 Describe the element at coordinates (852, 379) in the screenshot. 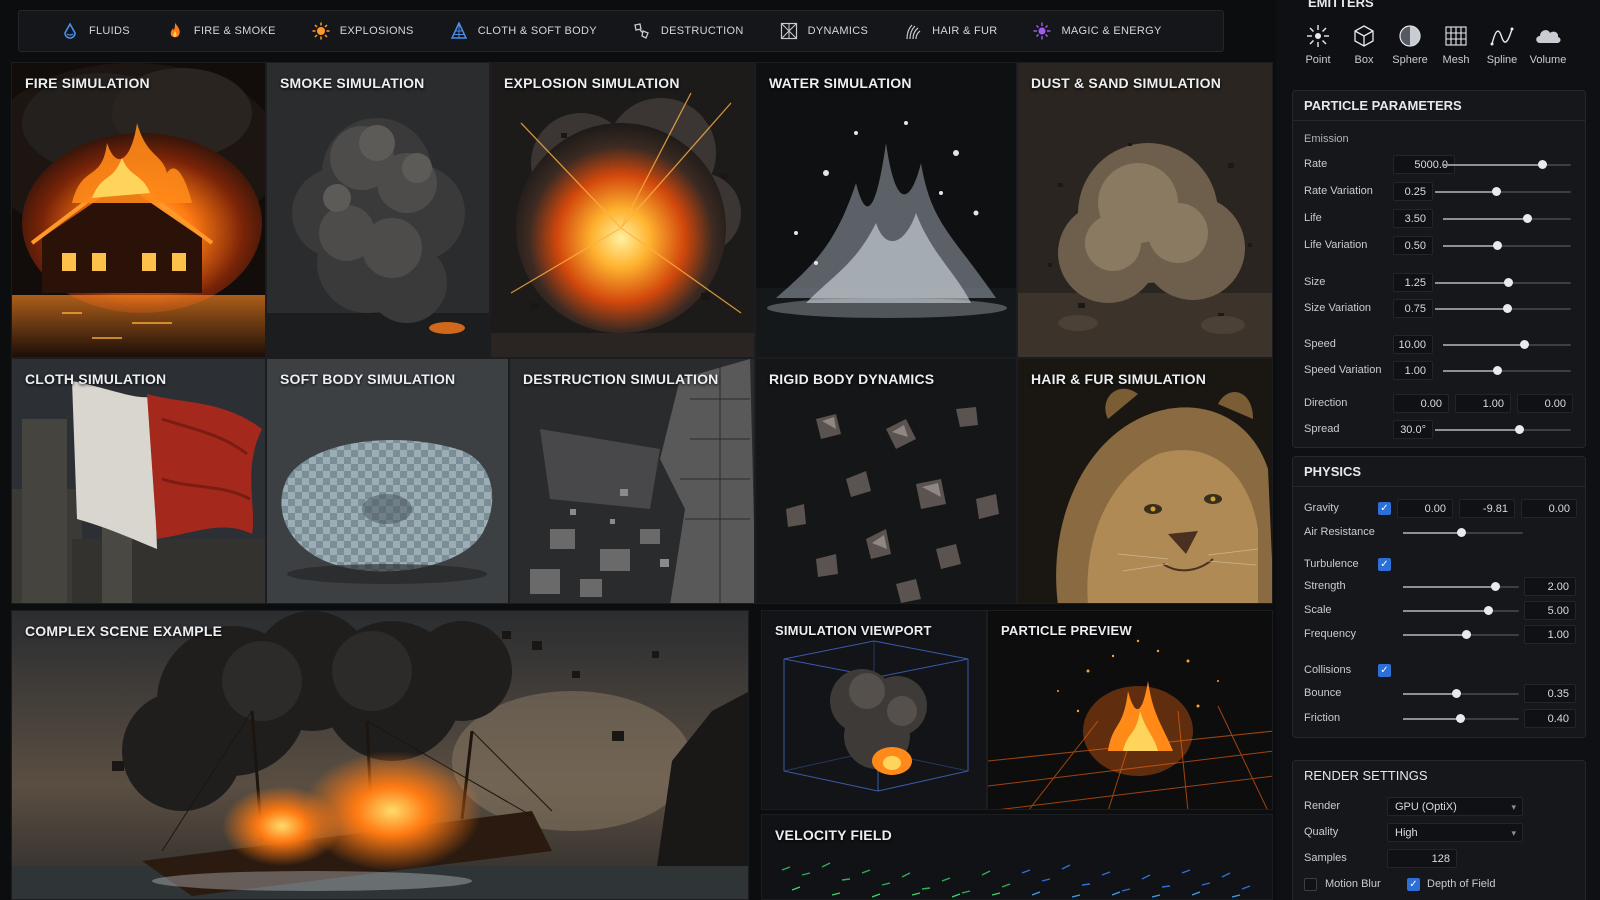

I see `tile-title: RIGID BODY DYNAMICS` at that location.